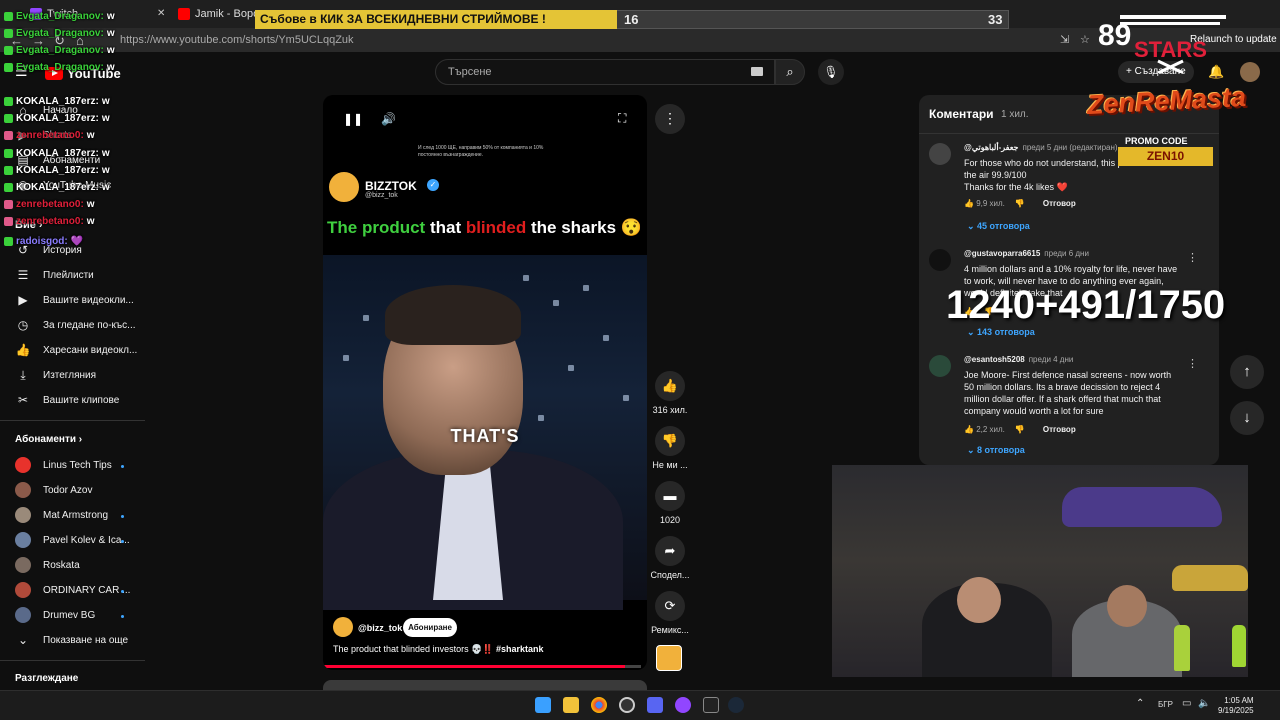 The height and width of the screenshot is (720, 1280). I want to click on chat-username: Evgata_Draganov:, so click(60, 16).